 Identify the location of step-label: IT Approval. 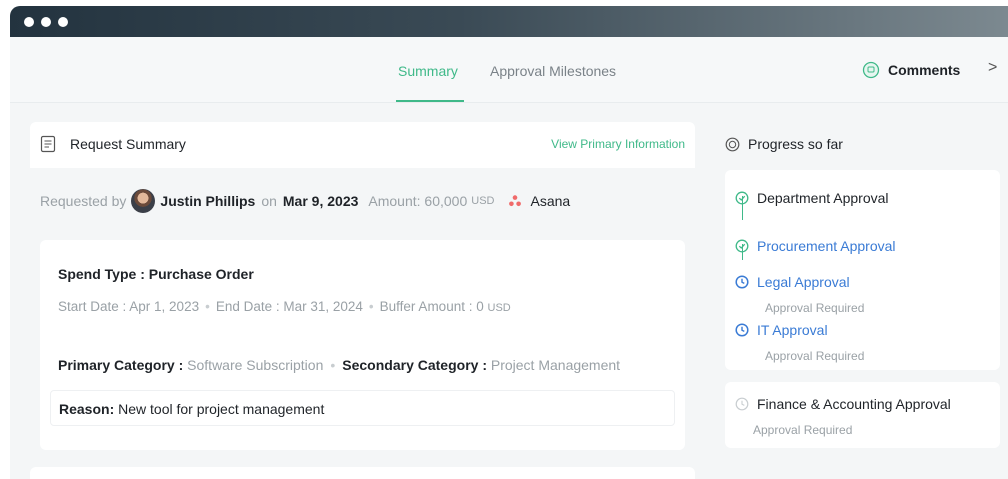
(792, 330).